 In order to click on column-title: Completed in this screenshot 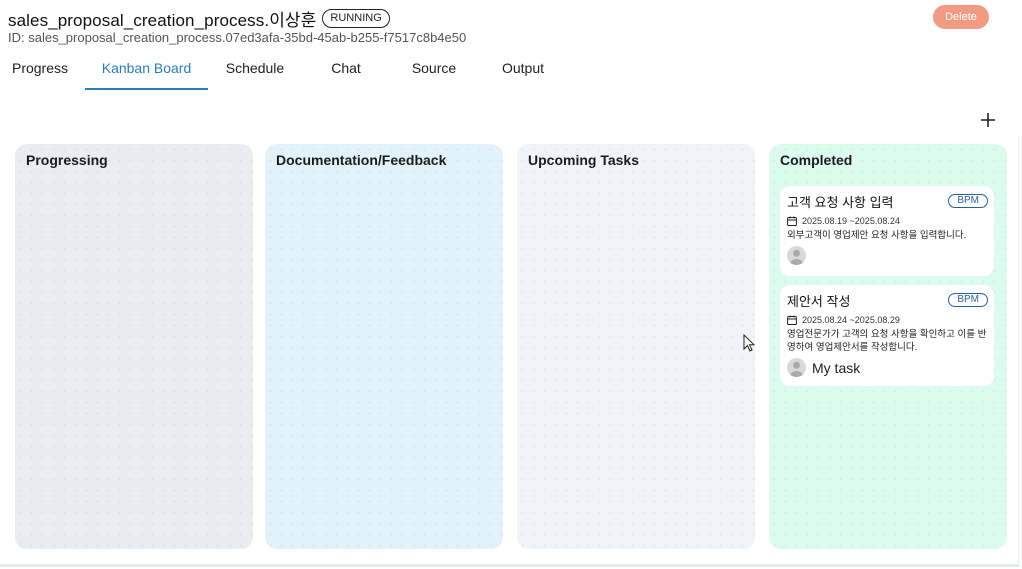, I will do `click(816, 160)`.